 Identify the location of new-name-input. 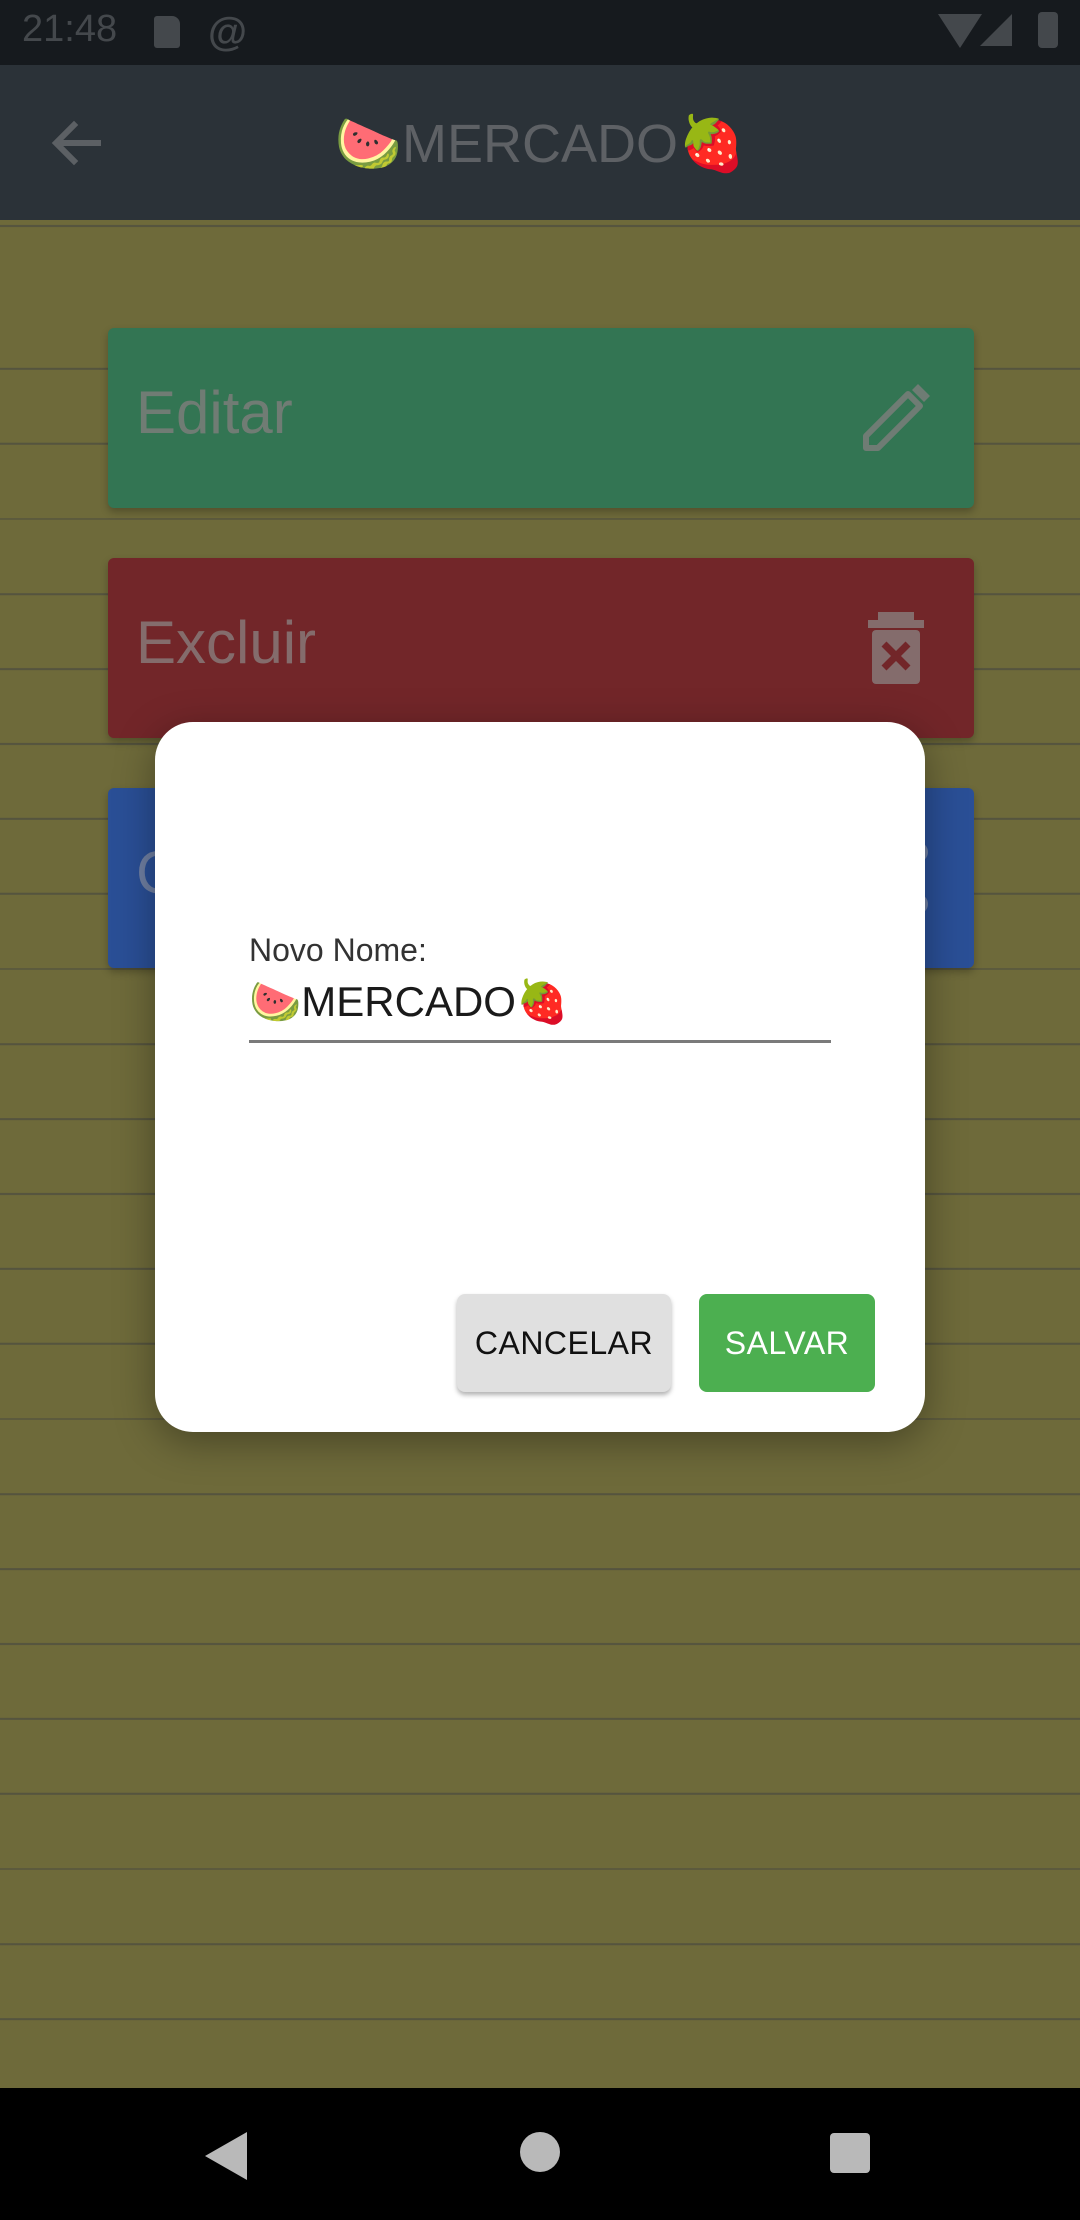
(540, 1007).